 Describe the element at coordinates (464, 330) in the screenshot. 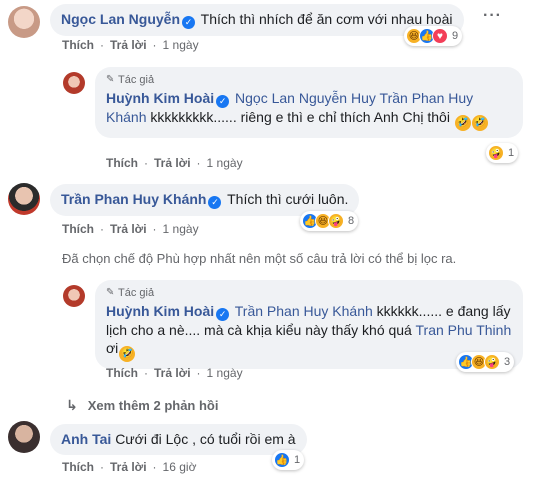

I see `mention-link: Tran Phu Thinh` at that location.